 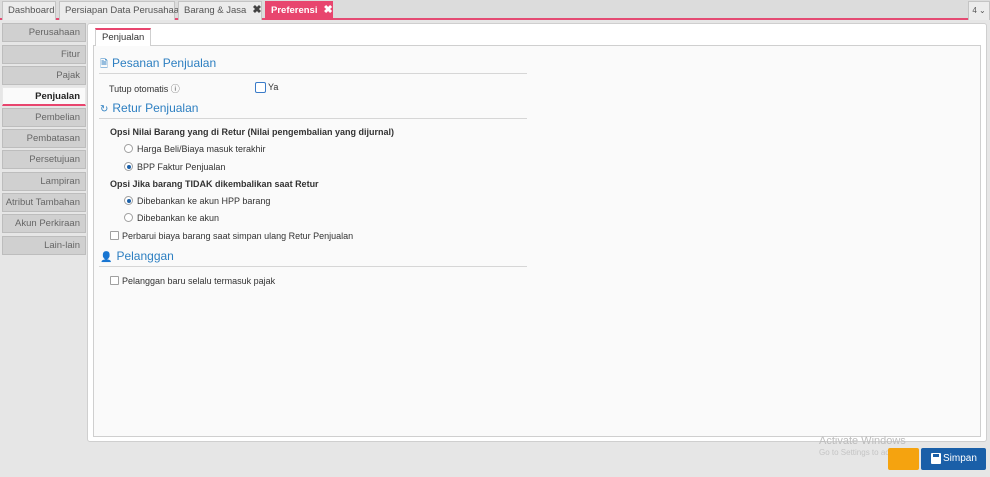 What do you see at coordinates (106, 257) in the screenshot?
I see `user-icon: 👤` at bounding box center [106, 257].